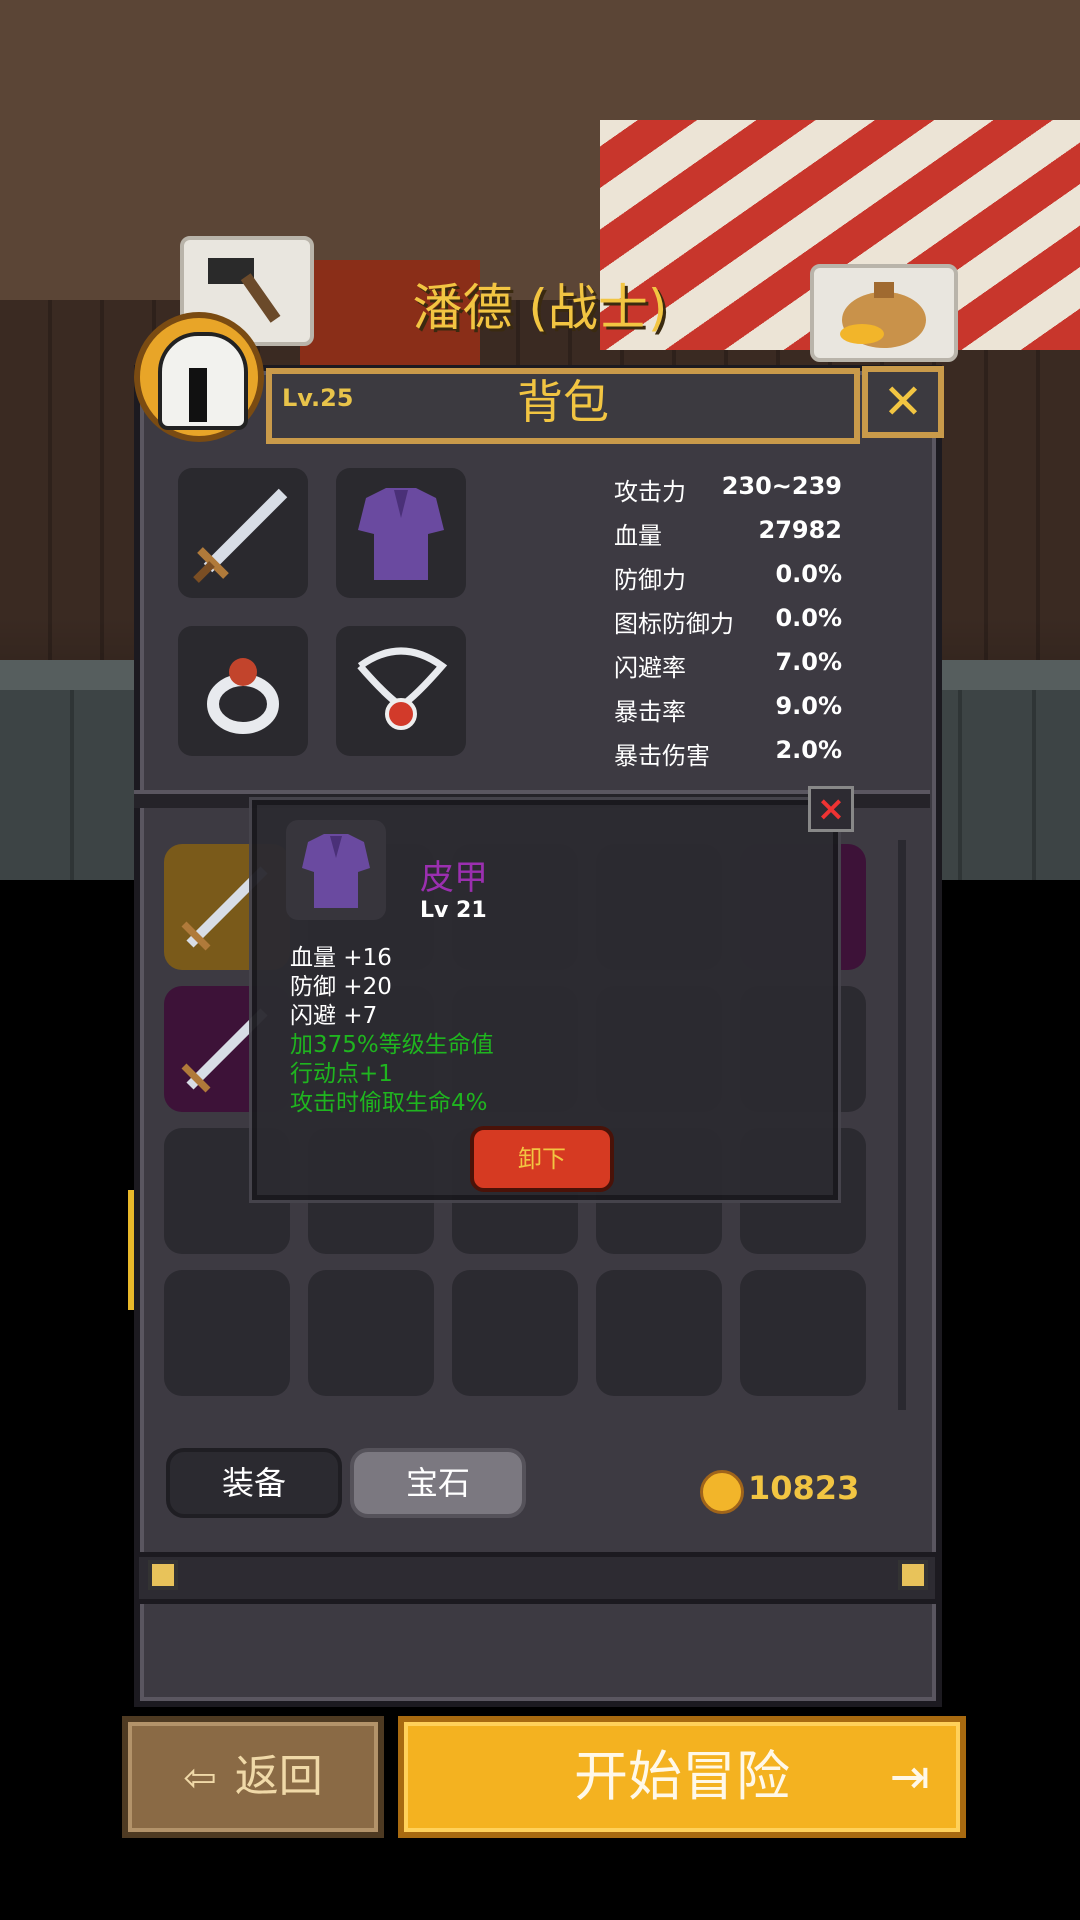 Image resolution: width=1080 pixels, height=1920 pixels. I want to click on rivet-left, so click(163, 1575).